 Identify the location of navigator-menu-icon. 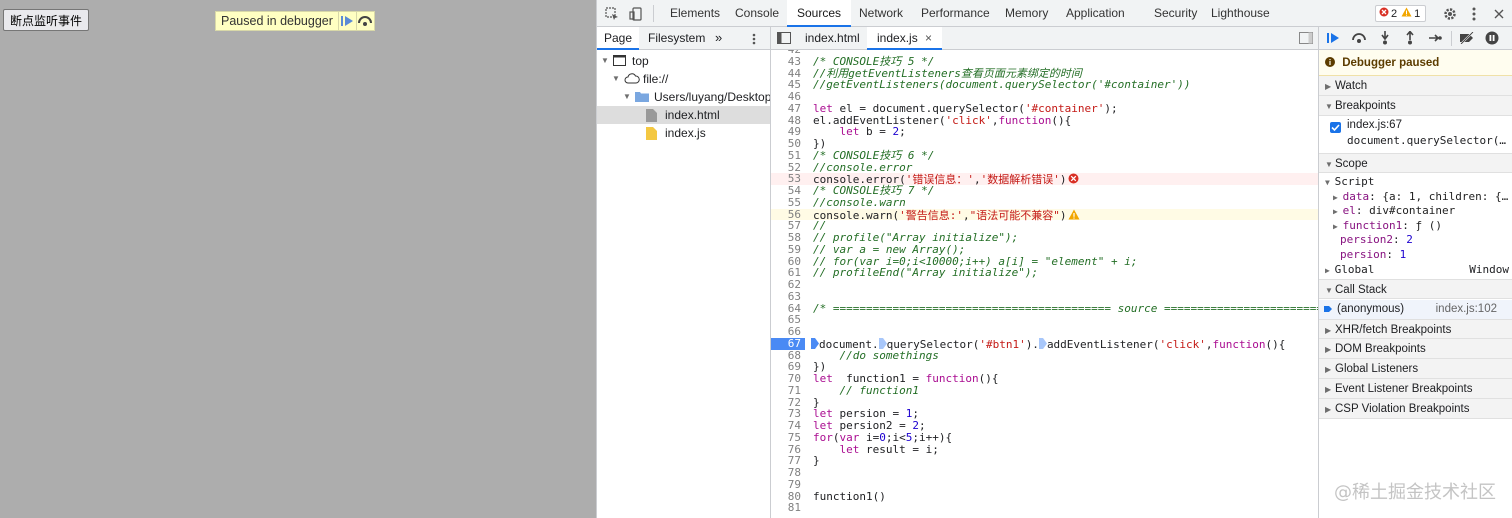
(754, 38).